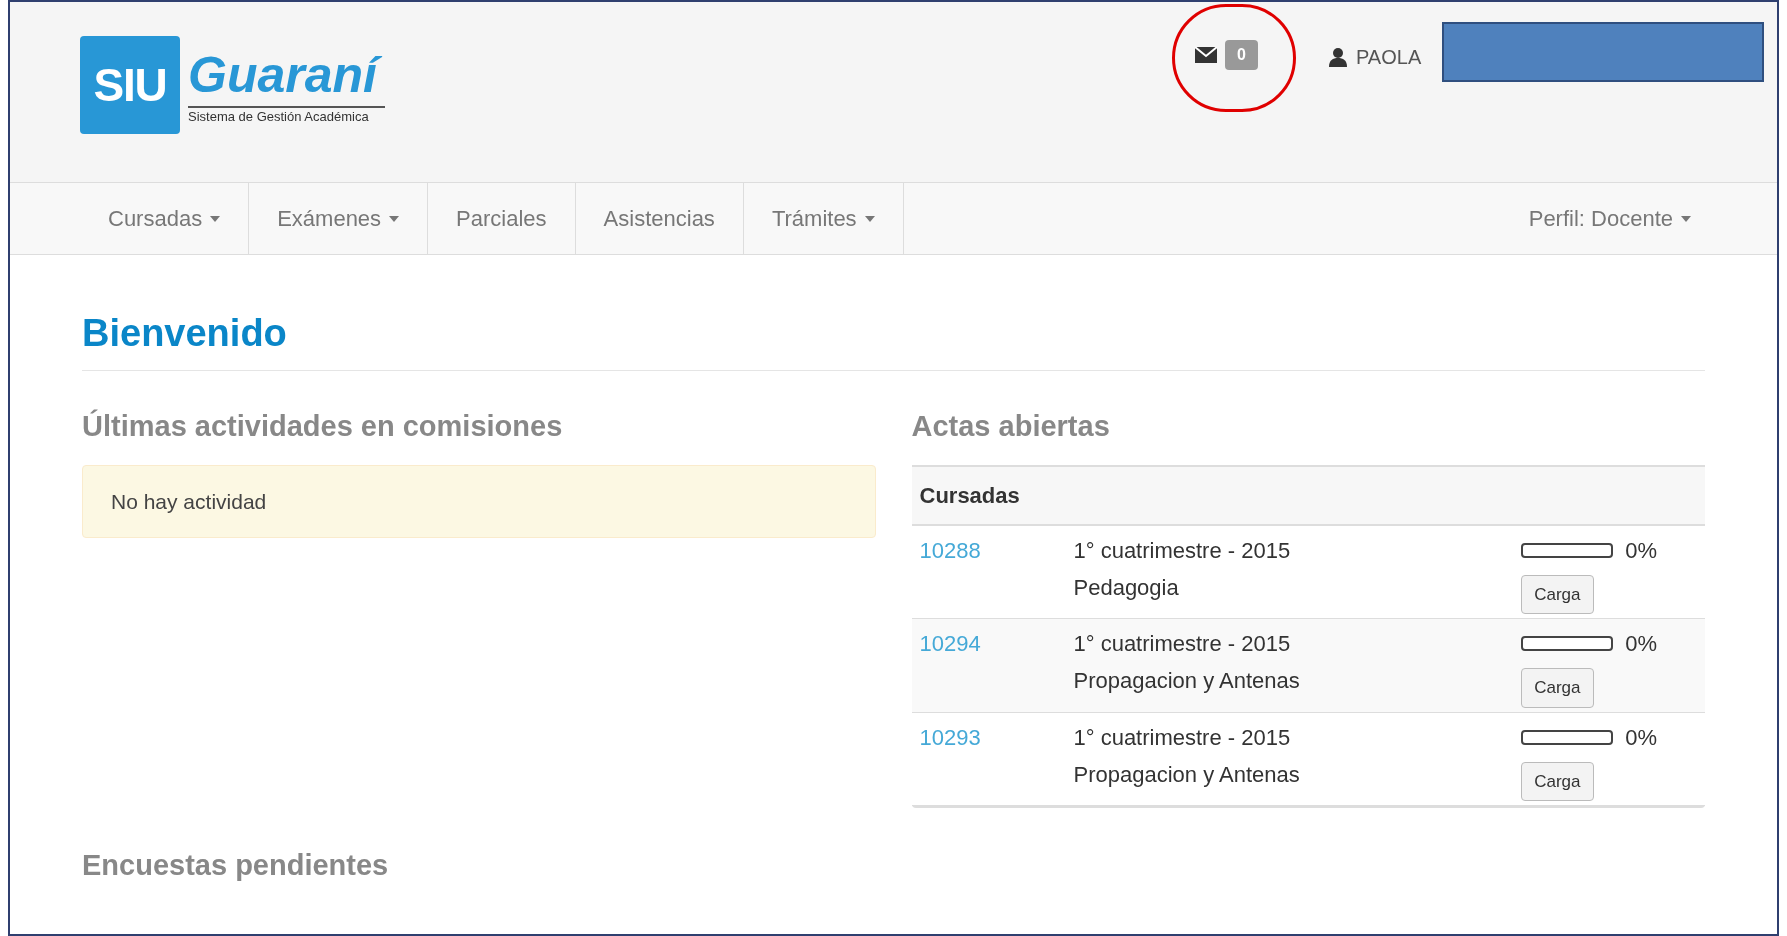  What do you see at coordinates (1011, 426) in the screenshot?
I see `section-title: Actas abiertas` at bounding box center [1011, 426].